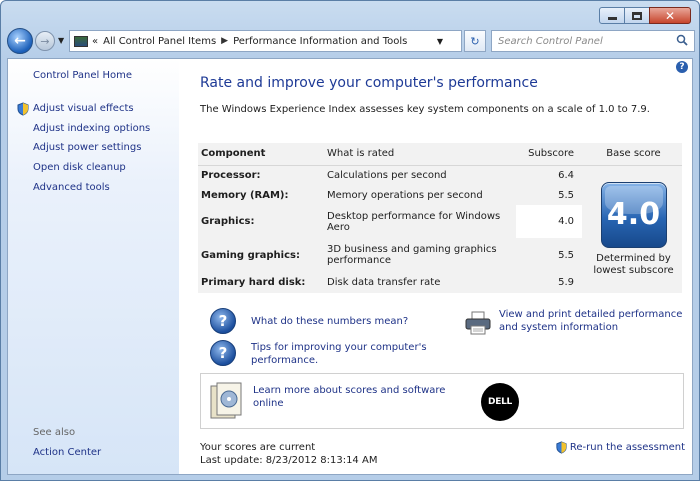  I want to click on base-score-value: 4.0, so click(633, 215).